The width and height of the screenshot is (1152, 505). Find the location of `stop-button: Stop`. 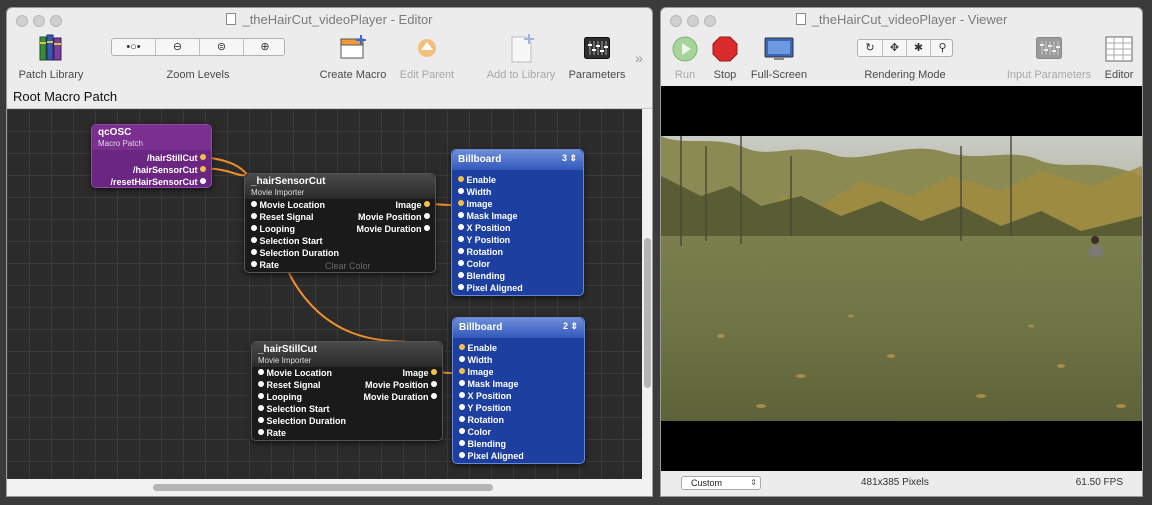

stop-button: Stop is located at coordinates (725, 58).